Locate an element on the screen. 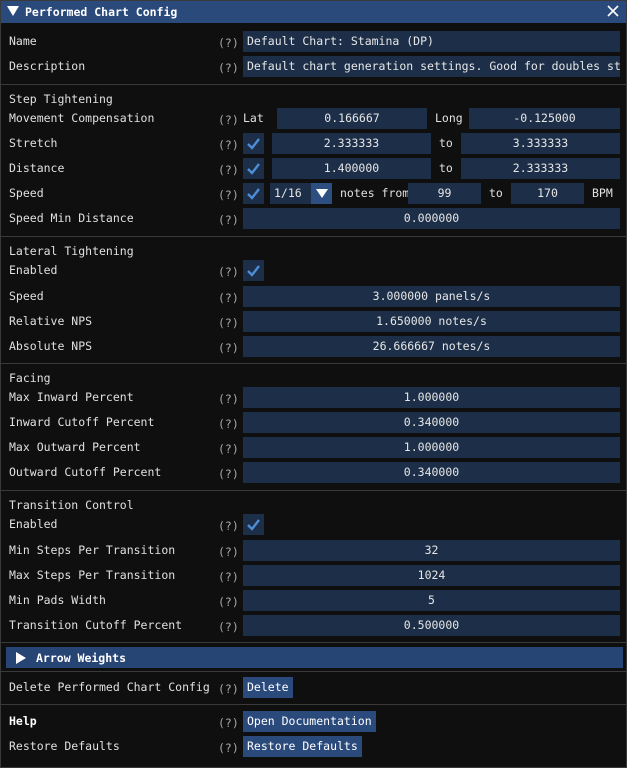 This screenshot has height=768, width=627. distance-max-input: 2.333333 is located at coordinates (540, 168).